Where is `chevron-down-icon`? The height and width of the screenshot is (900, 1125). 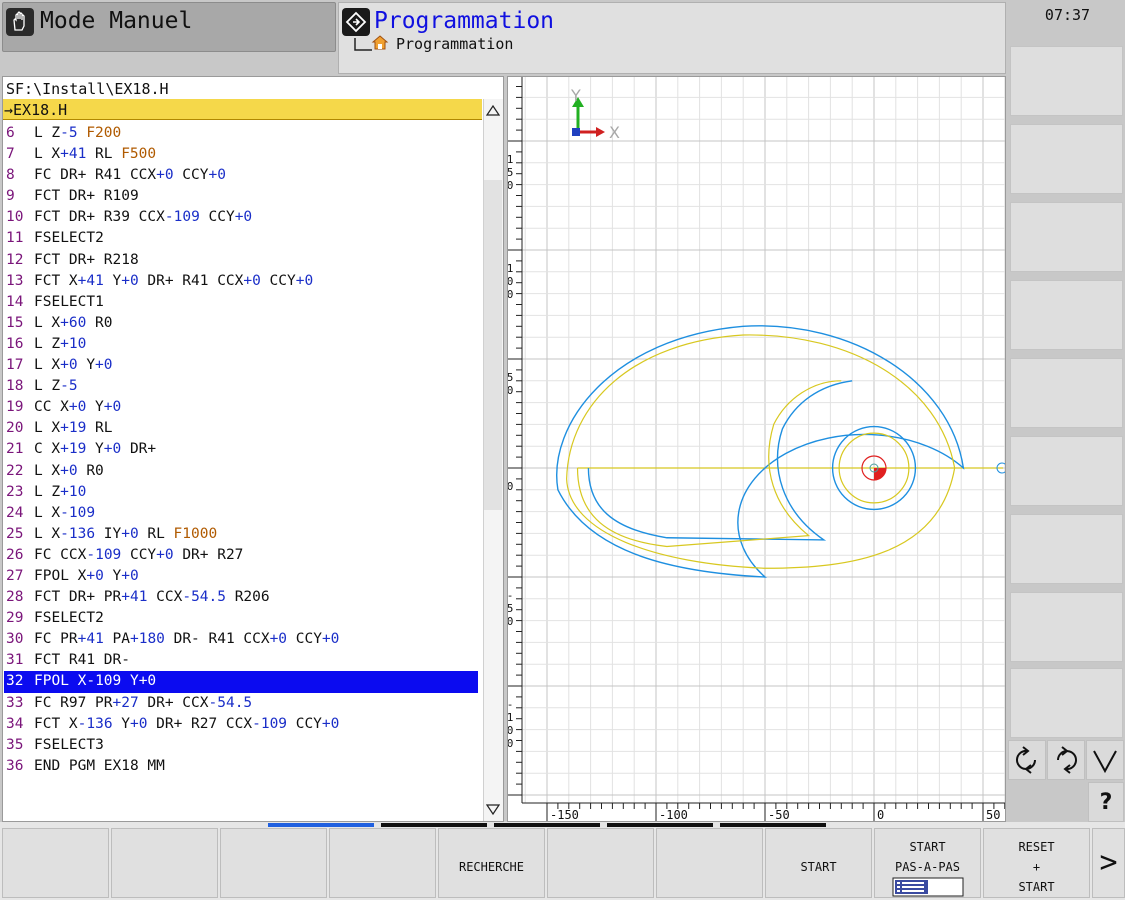
chevron-down-icon is located at coordinates (1105, 760).